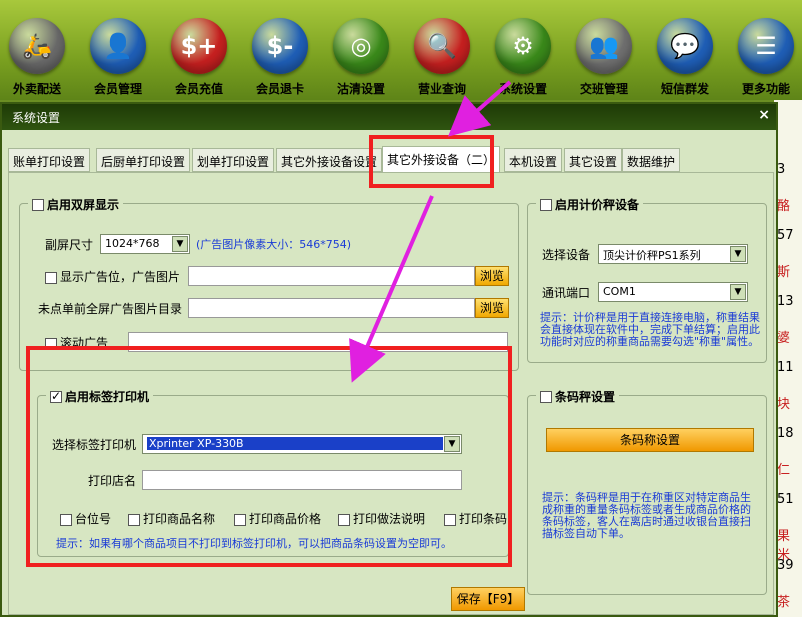 The width and height of the screenshot is (802, 617). I want to click on scale-device-value: 顶尖计价秤PS1系列, so click(652, 255).